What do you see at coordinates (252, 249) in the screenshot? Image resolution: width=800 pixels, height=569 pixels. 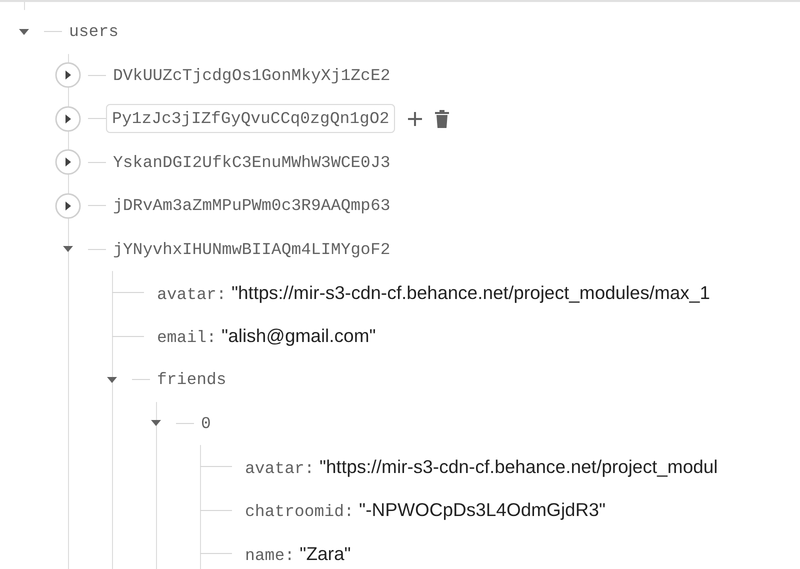 I see `node-key: jYNyvhxIHUNmwBIIAQm4LIMYgoF2` at bounding box center [252, 249].